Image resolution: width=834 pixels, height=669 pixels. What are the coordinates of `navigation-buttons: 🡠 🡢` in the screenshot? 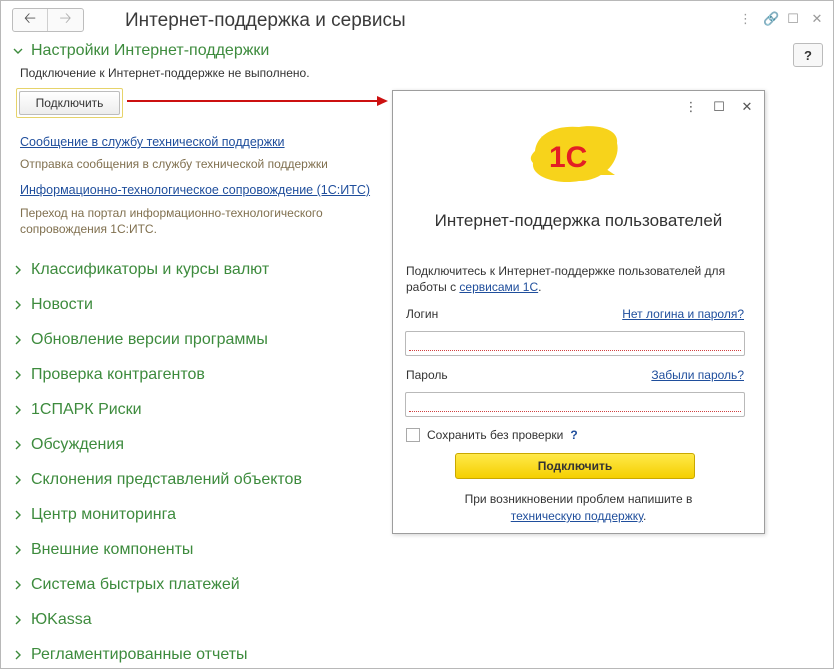 It's located at (48, 20).